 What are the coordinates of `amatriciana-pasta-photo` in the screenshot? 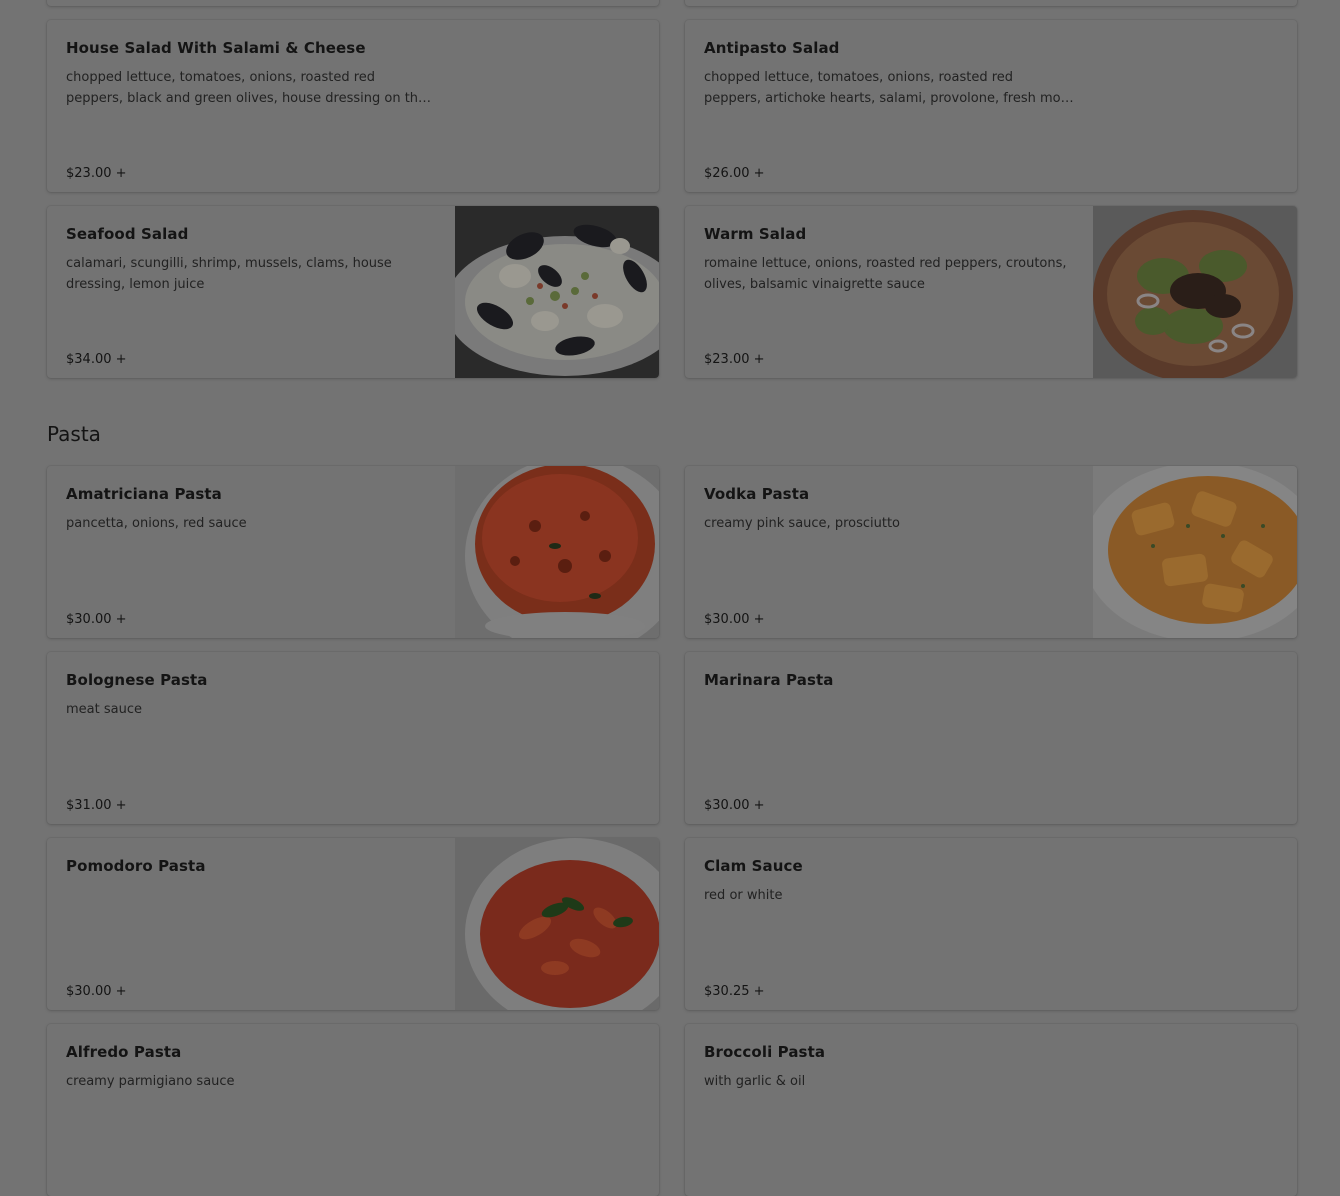 It's located at (557, 552).